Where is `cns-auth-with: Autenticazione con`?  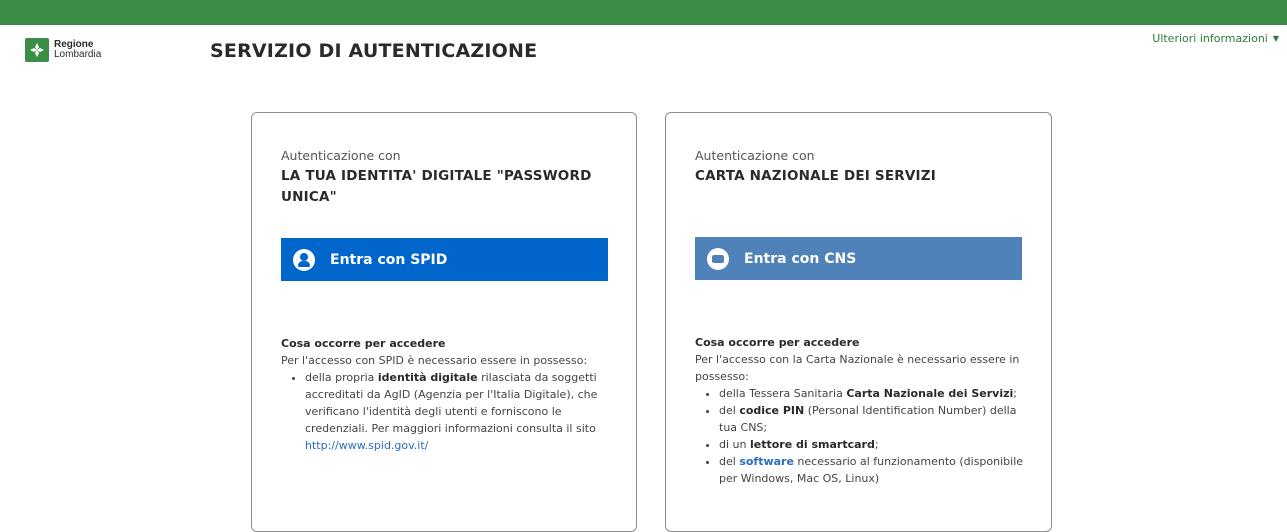 cns-auth-with: Autenticazione con is located at coordinates (755, 155).